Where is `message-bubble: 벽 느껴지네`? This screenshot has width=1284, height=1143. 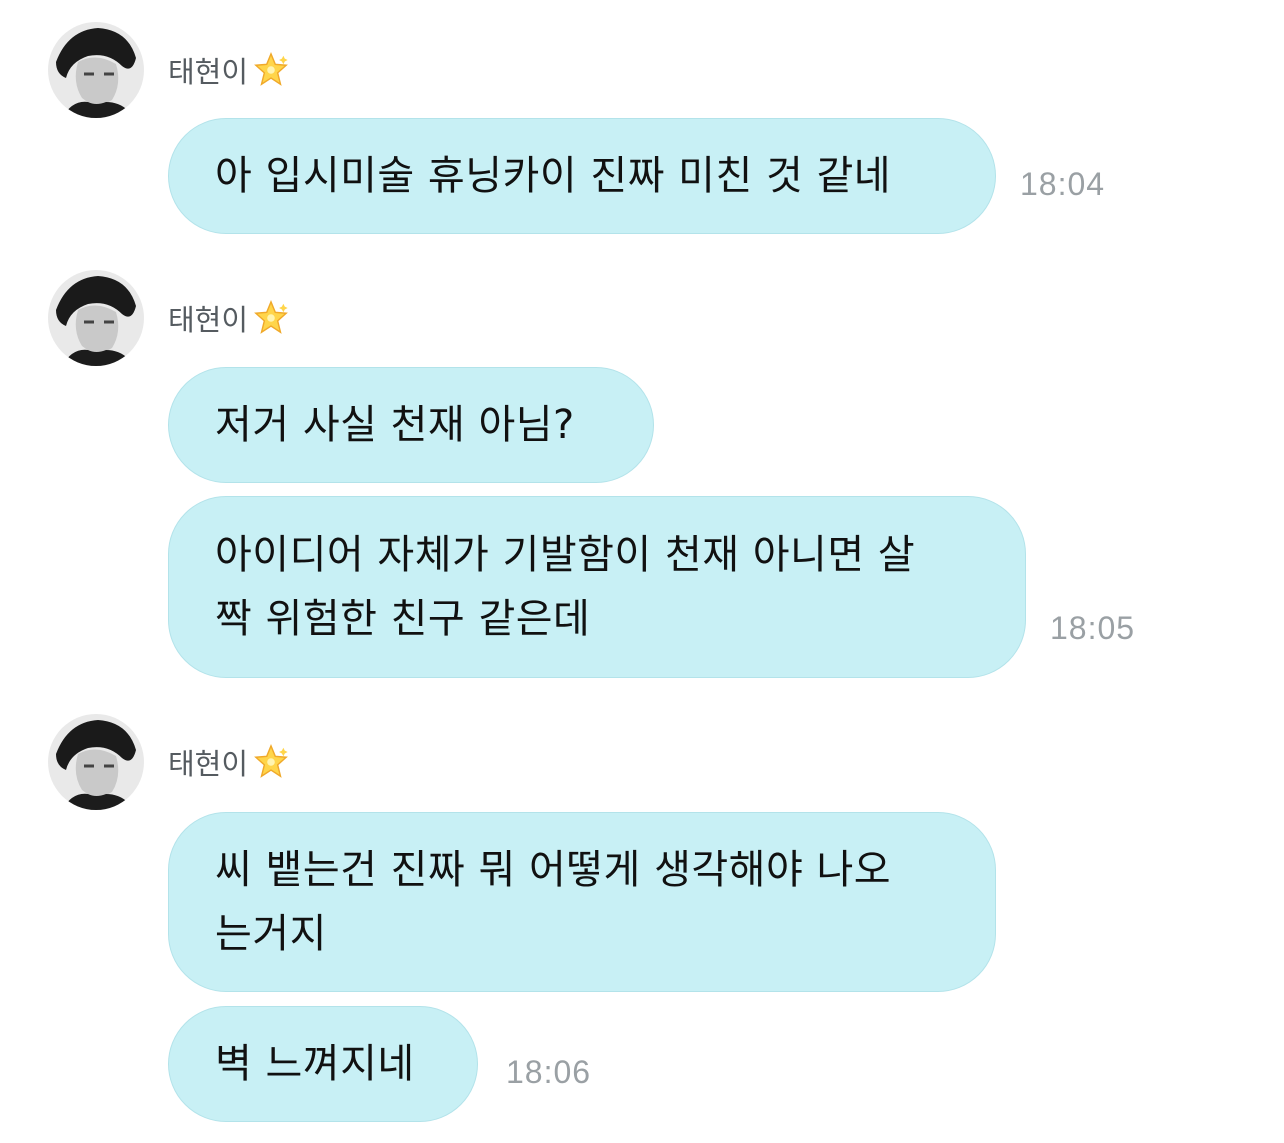
message-bubble: 벽 느껴지네 is located at coordinates (323, 1064).